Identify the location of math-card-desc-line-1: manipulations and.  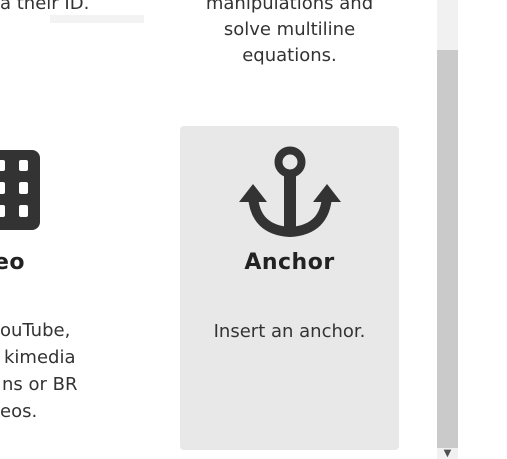
(289, 7).